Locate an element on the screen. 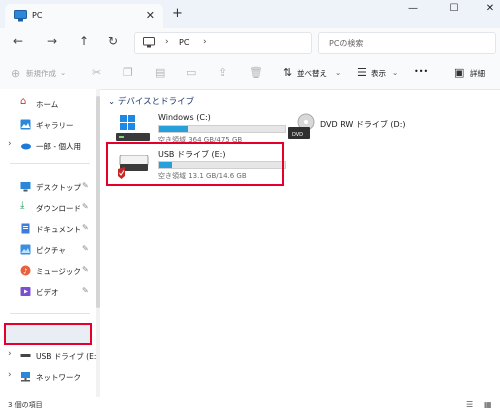 Image resolution: width=500 pixels, height=413 pixels. sidebar-item-pictures: ピクチャ ✎ is located at coordinates (48, 250).